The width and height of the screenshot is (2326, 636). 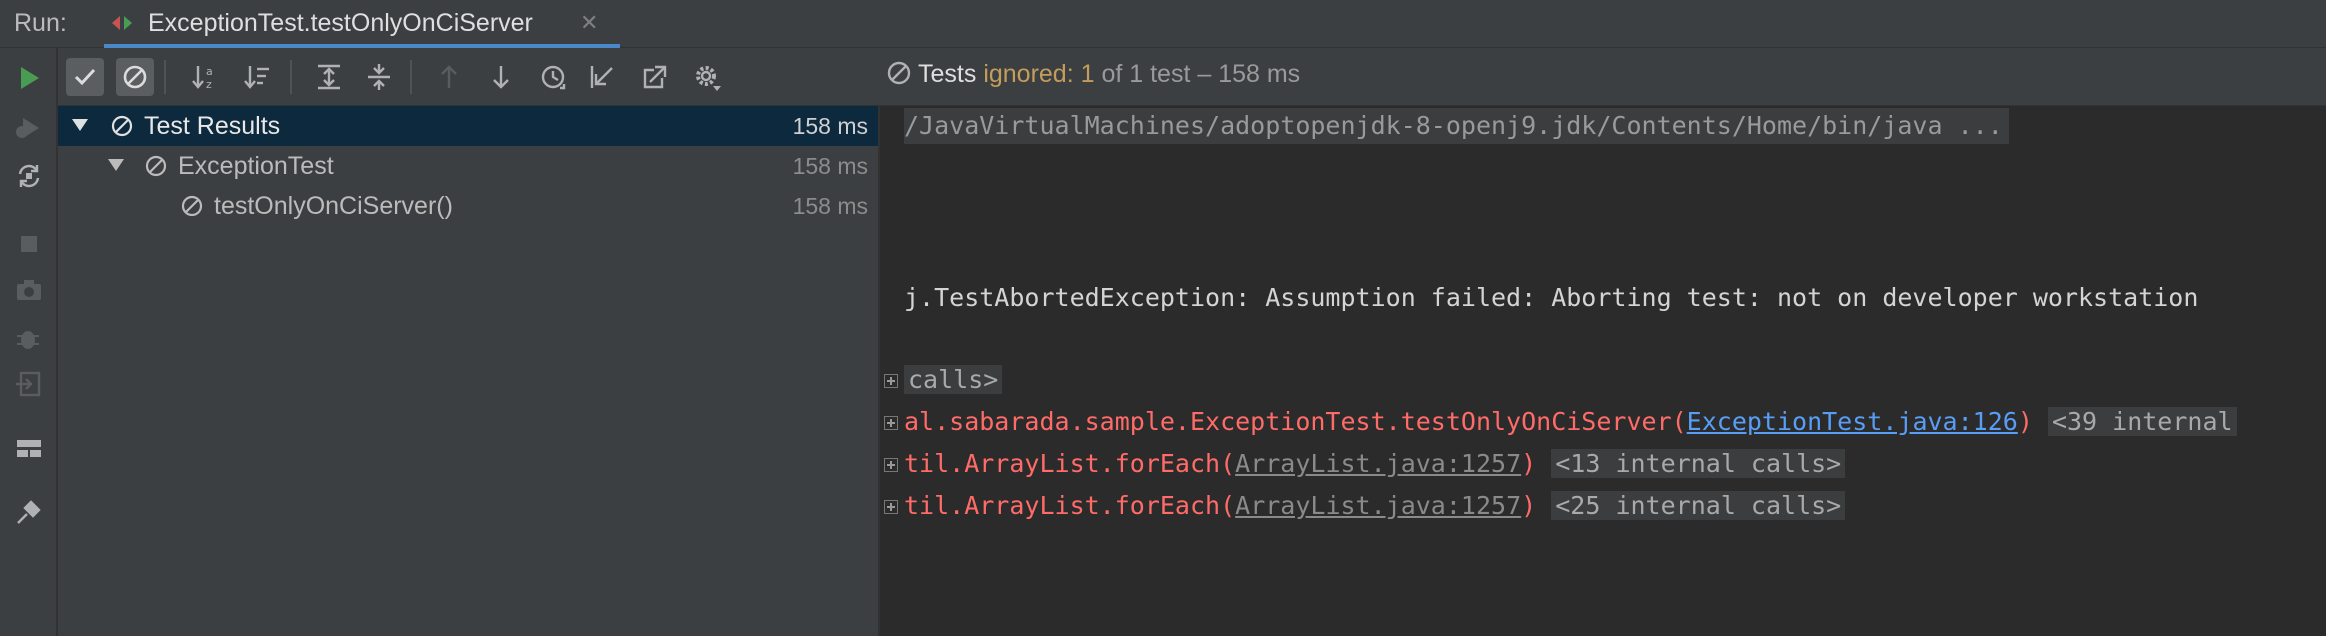 What do you see at coordinates (379, 77) in the screenshot?
I see `collapse-all-icon` at bounding box center [379, 77].